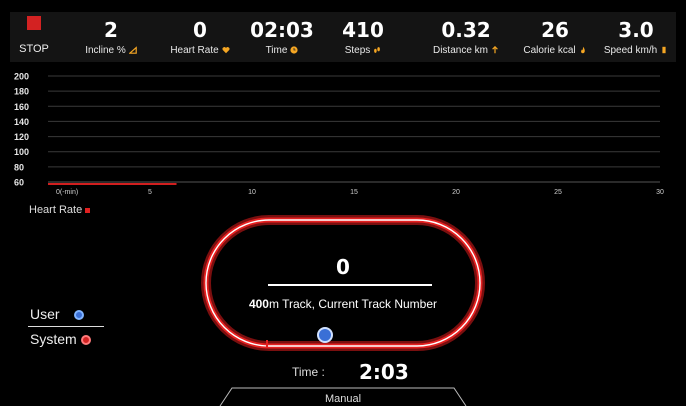  What do you see at coordinates (21, 122) in the screenshot?
I see `chart-y-tick-label: 140` at bounding box center [21, 122].